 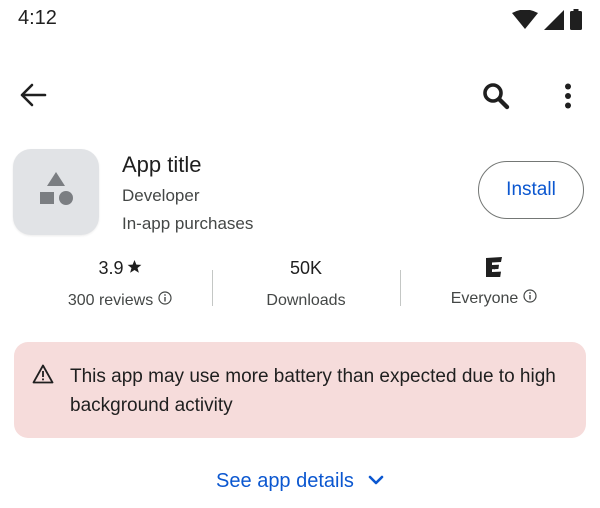 I want to click on warning-triangle-icon, so click(x=43, y=376).